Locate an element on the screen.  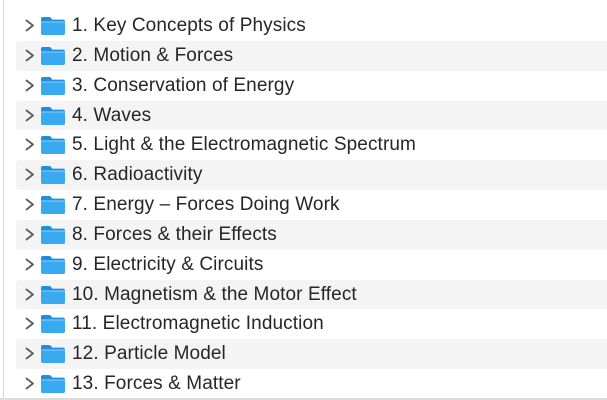
folder-name-label: 10. Magnetism & the Motor Effect is located at coordinates (214, 294).